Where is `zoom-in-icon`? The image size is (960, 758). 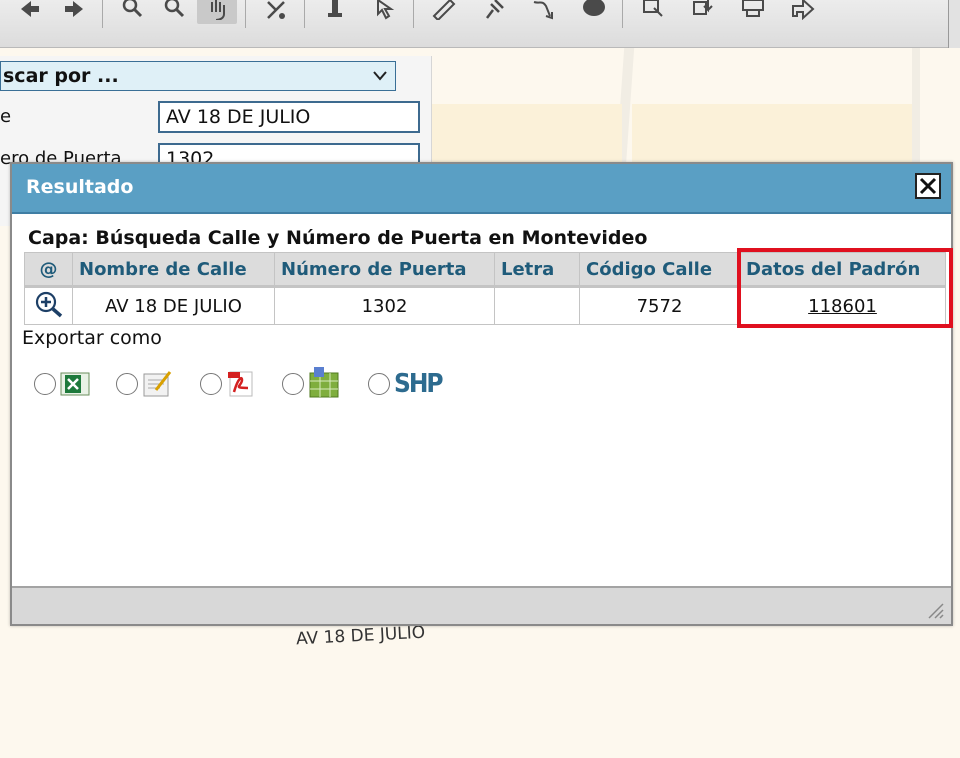 zoom-in-icon is located at coordinates (133, 12).